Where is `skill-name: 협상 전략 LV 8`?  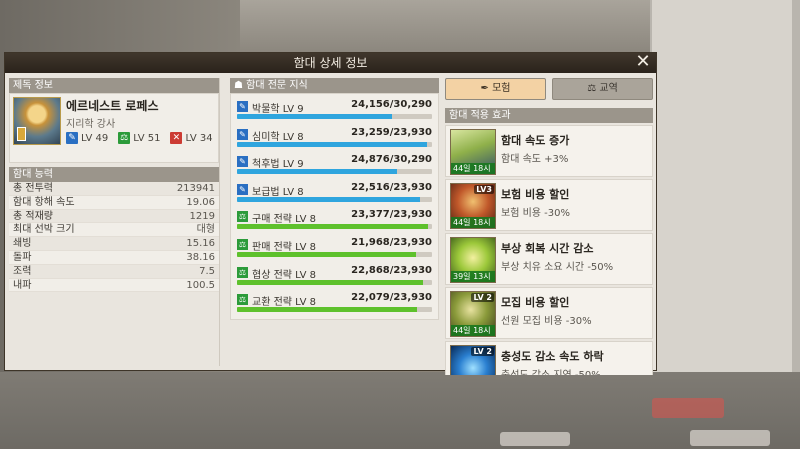
skill-name: 협상 전략 LV 8 is located at coordinates (284, 275).